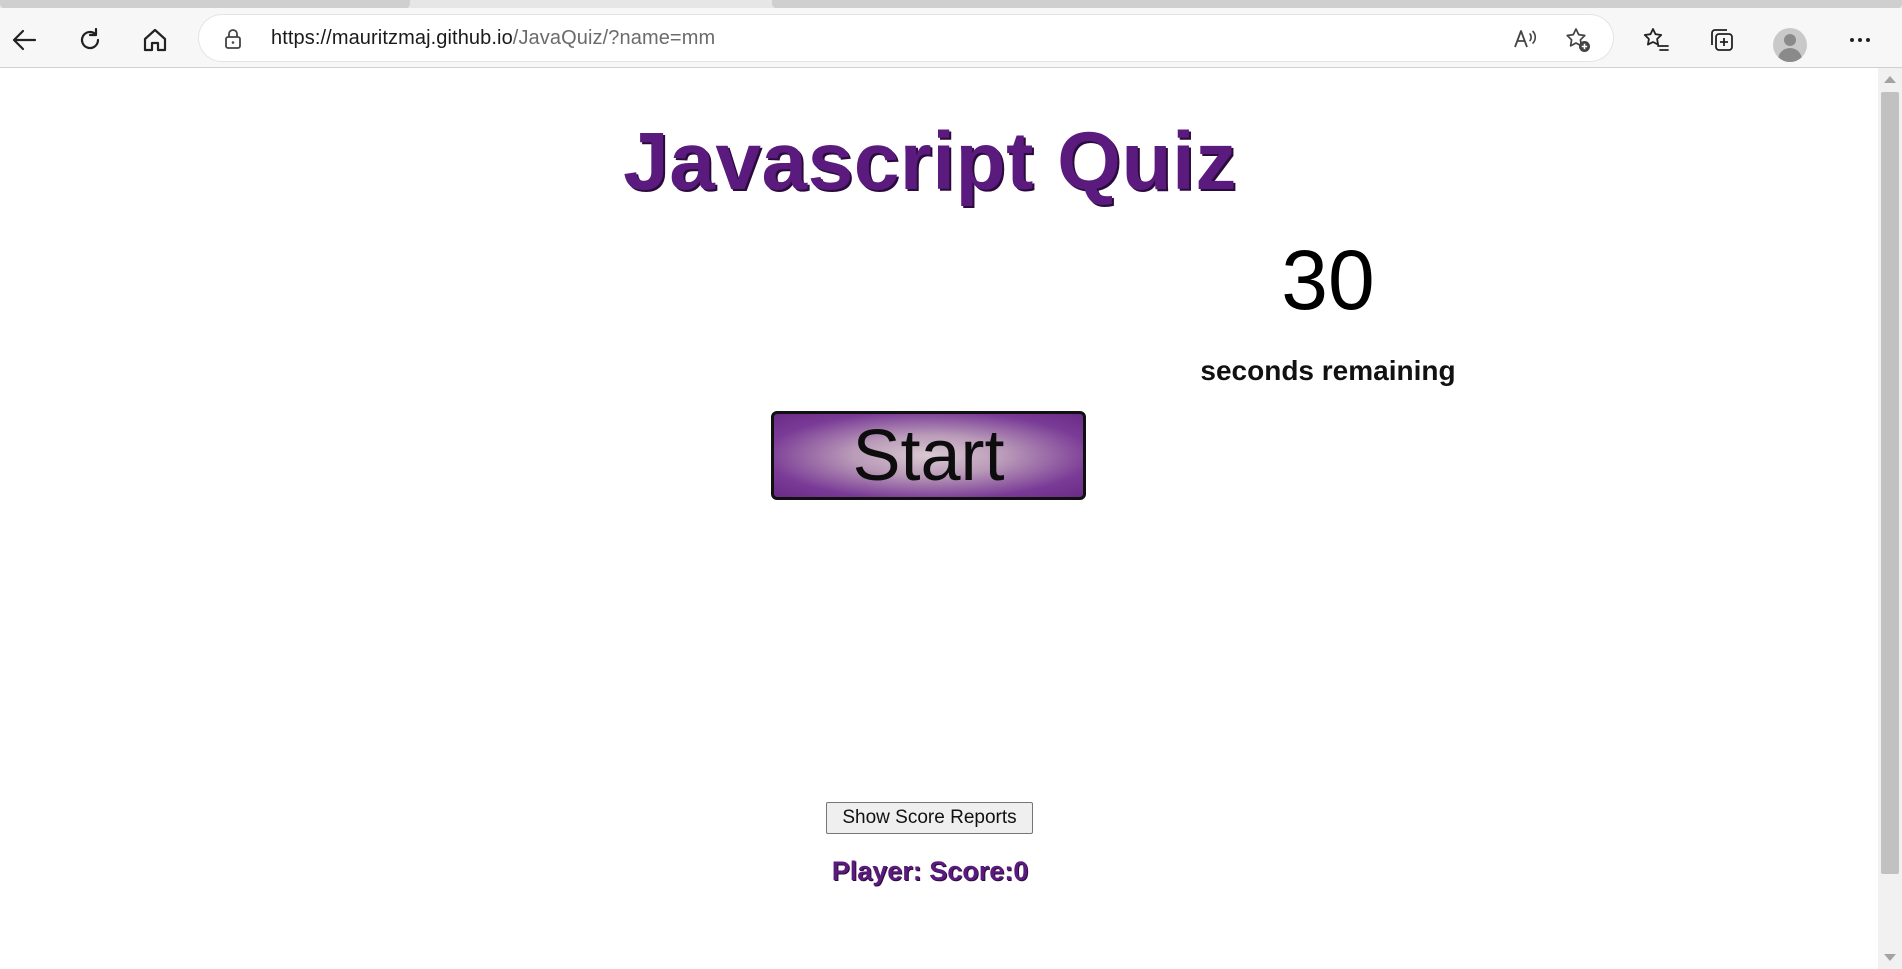 Image resolution: width=1902 pixels, height=969 pixels. Describe the element at coordinates (929, 818) in the screenshot. I see `show-score-reports-button: Show Score Reports` at that location.